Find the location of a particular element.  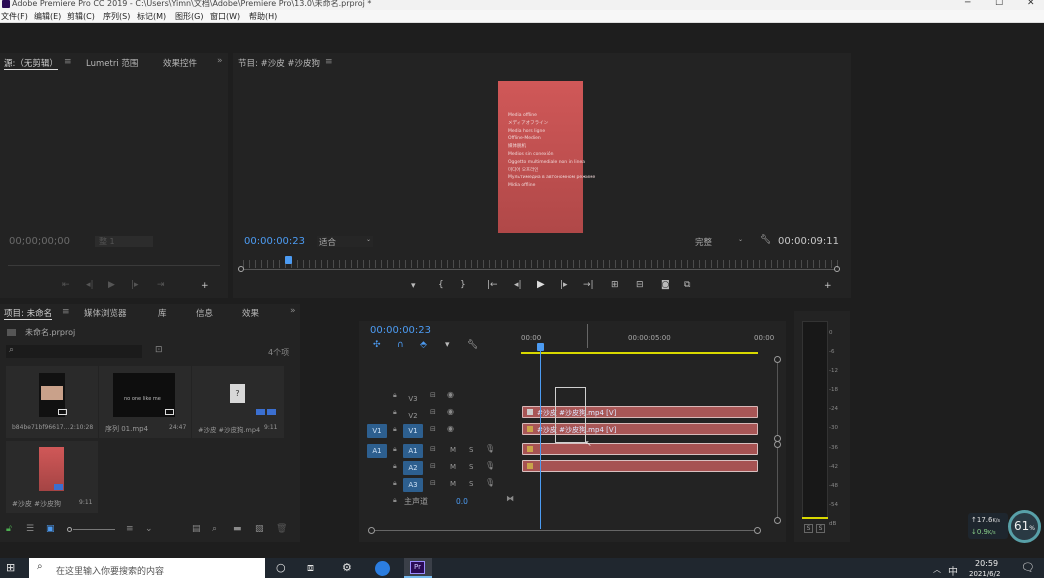

lift-icon: ⊞ is located at coordinates (615, 285).